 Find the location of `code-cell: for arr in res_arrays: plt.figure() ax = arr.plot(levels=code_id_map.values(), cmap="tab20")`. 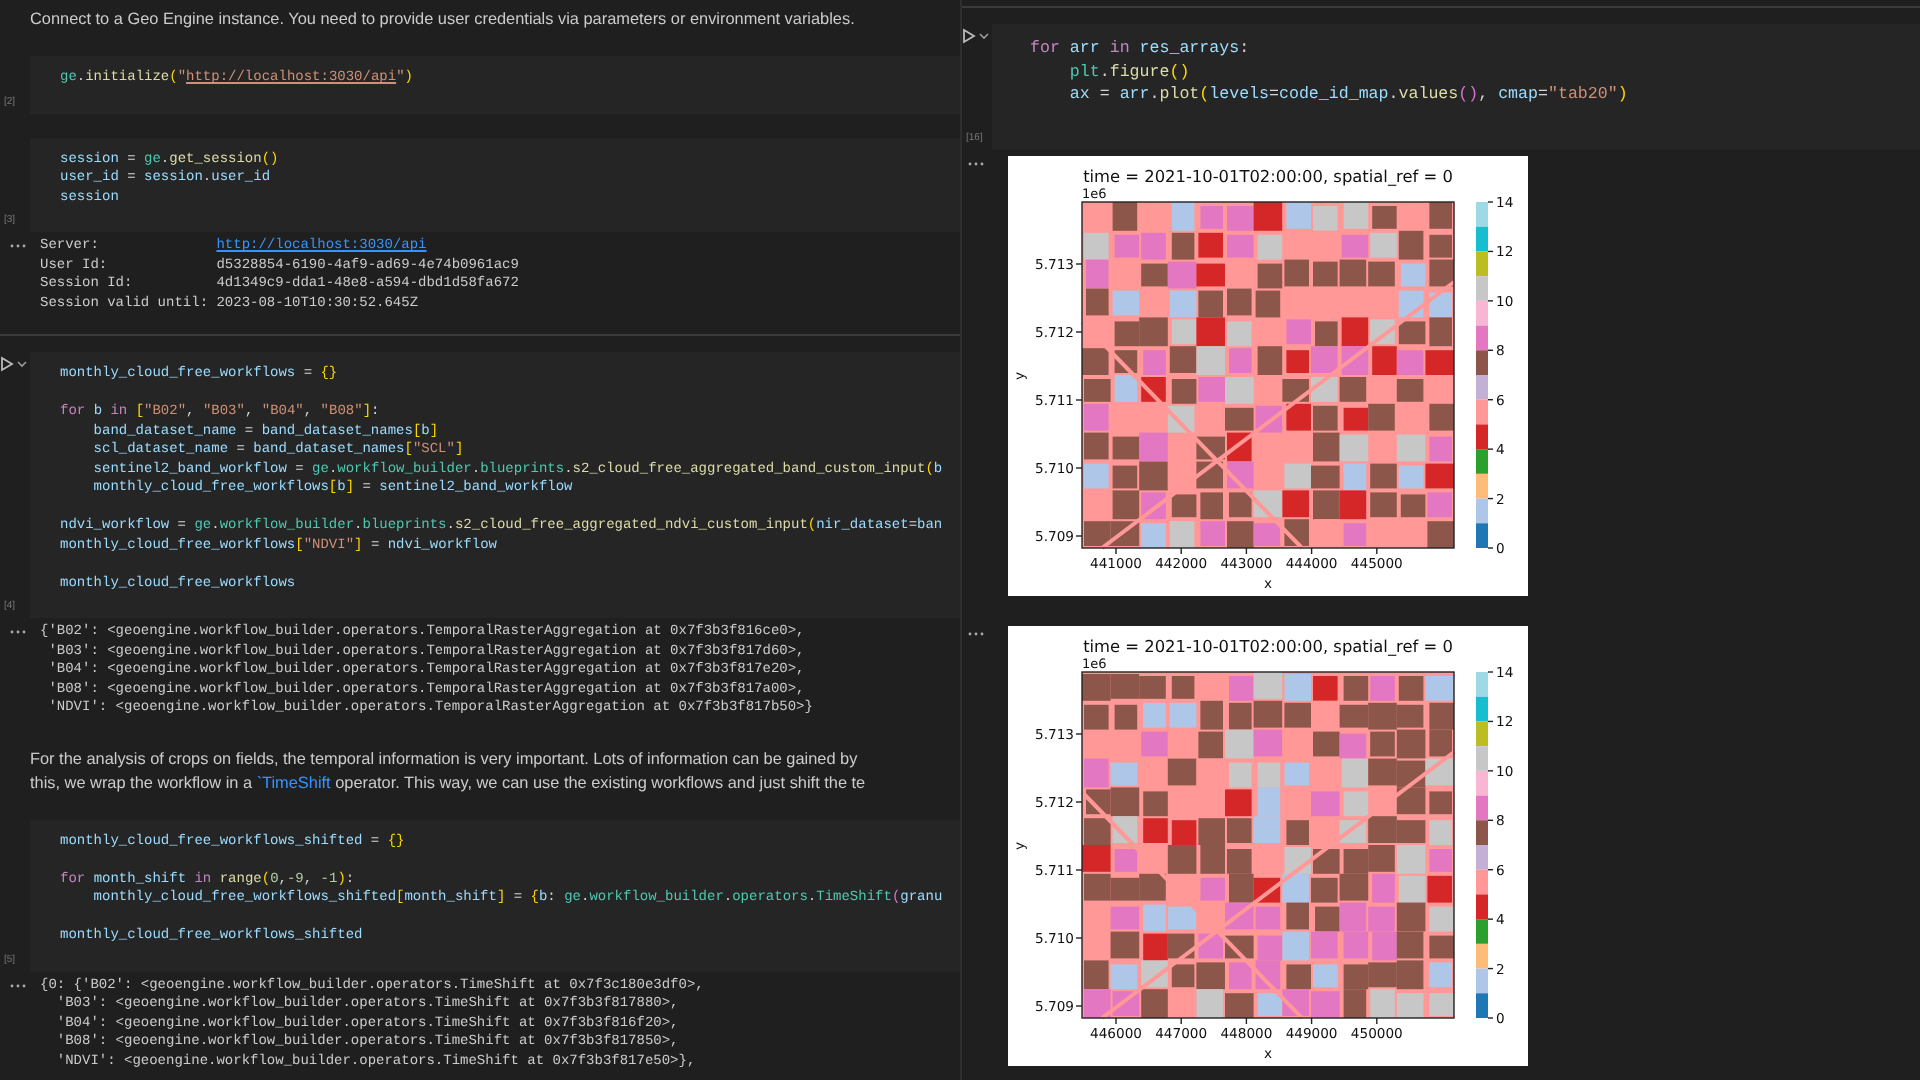

code-cell: for arr in res_arrays: plt.figure() ax = arr.plot(levels=code_id_map.values(), cmap="tab20") is located at coordinates (1456, 86).